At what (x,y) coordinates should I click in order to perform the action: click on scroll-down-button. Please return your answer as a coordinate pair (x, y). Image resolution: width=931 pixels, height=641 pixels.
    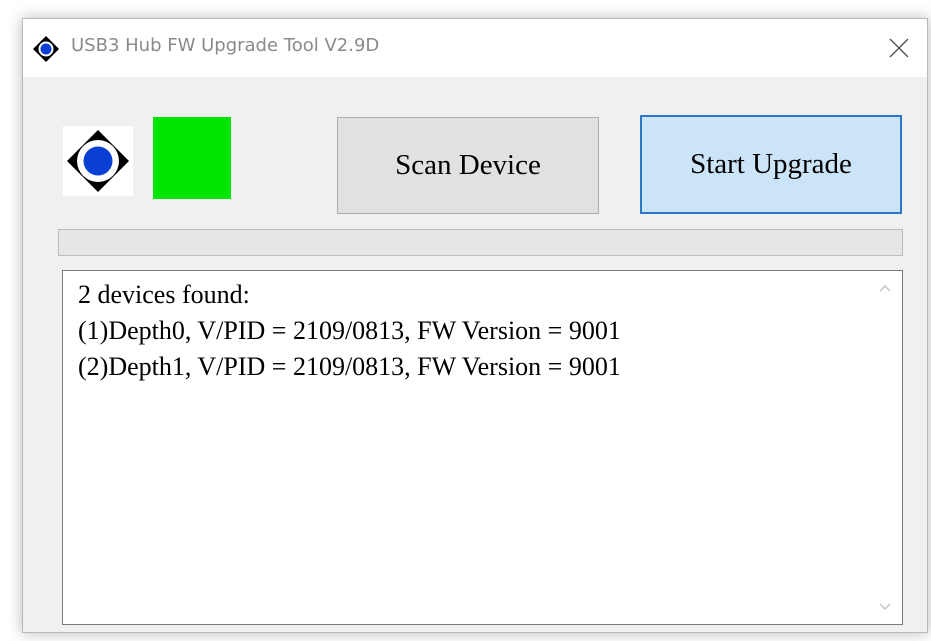
    Looking at the image, I should click on (885, 607).